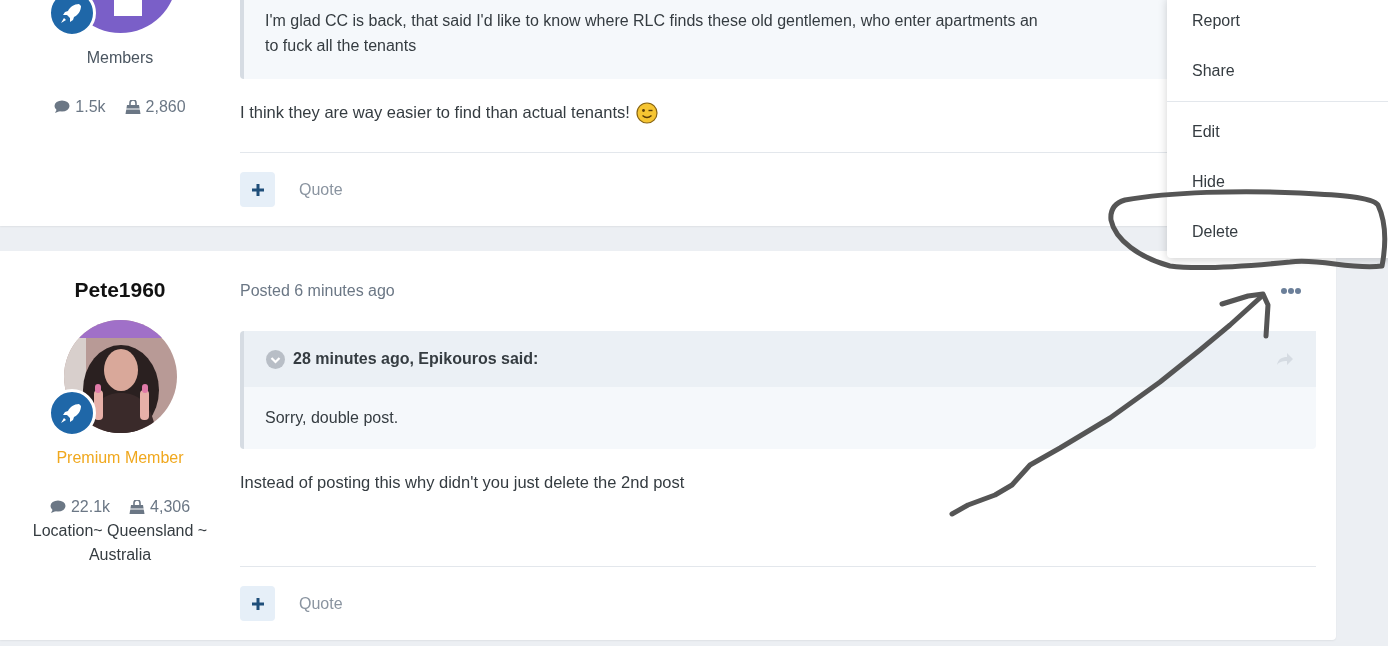  Describe the element at coordinates (332, 418) in the screenshot. I see `quote-text: Sorry, double post.` at that location.